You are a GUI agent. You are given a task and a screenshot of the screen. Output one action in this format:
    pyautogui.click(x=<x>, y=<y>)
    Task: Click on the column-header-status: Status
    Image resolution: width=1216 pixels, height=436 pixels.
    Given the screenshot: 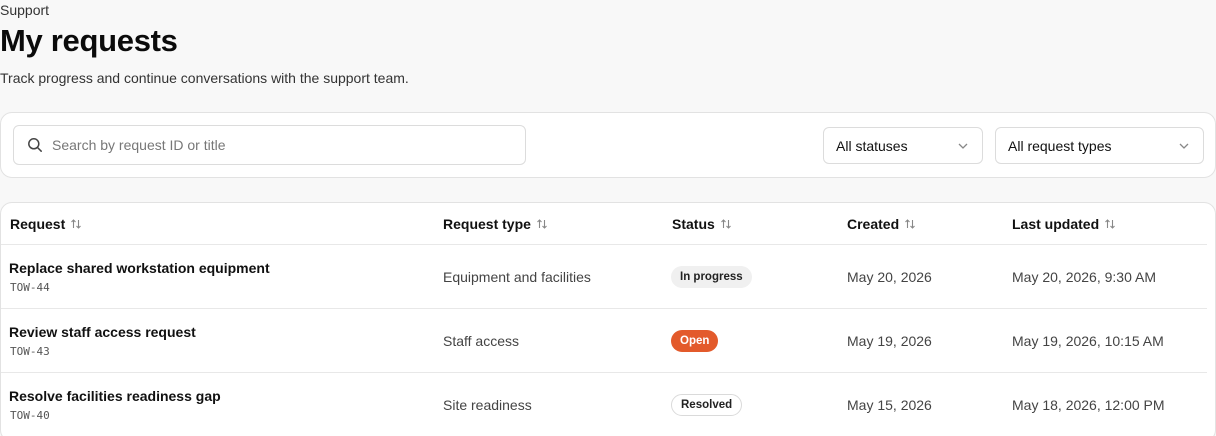 What is the action you would take?
    pyautogui.click(x=702, y=224)
    